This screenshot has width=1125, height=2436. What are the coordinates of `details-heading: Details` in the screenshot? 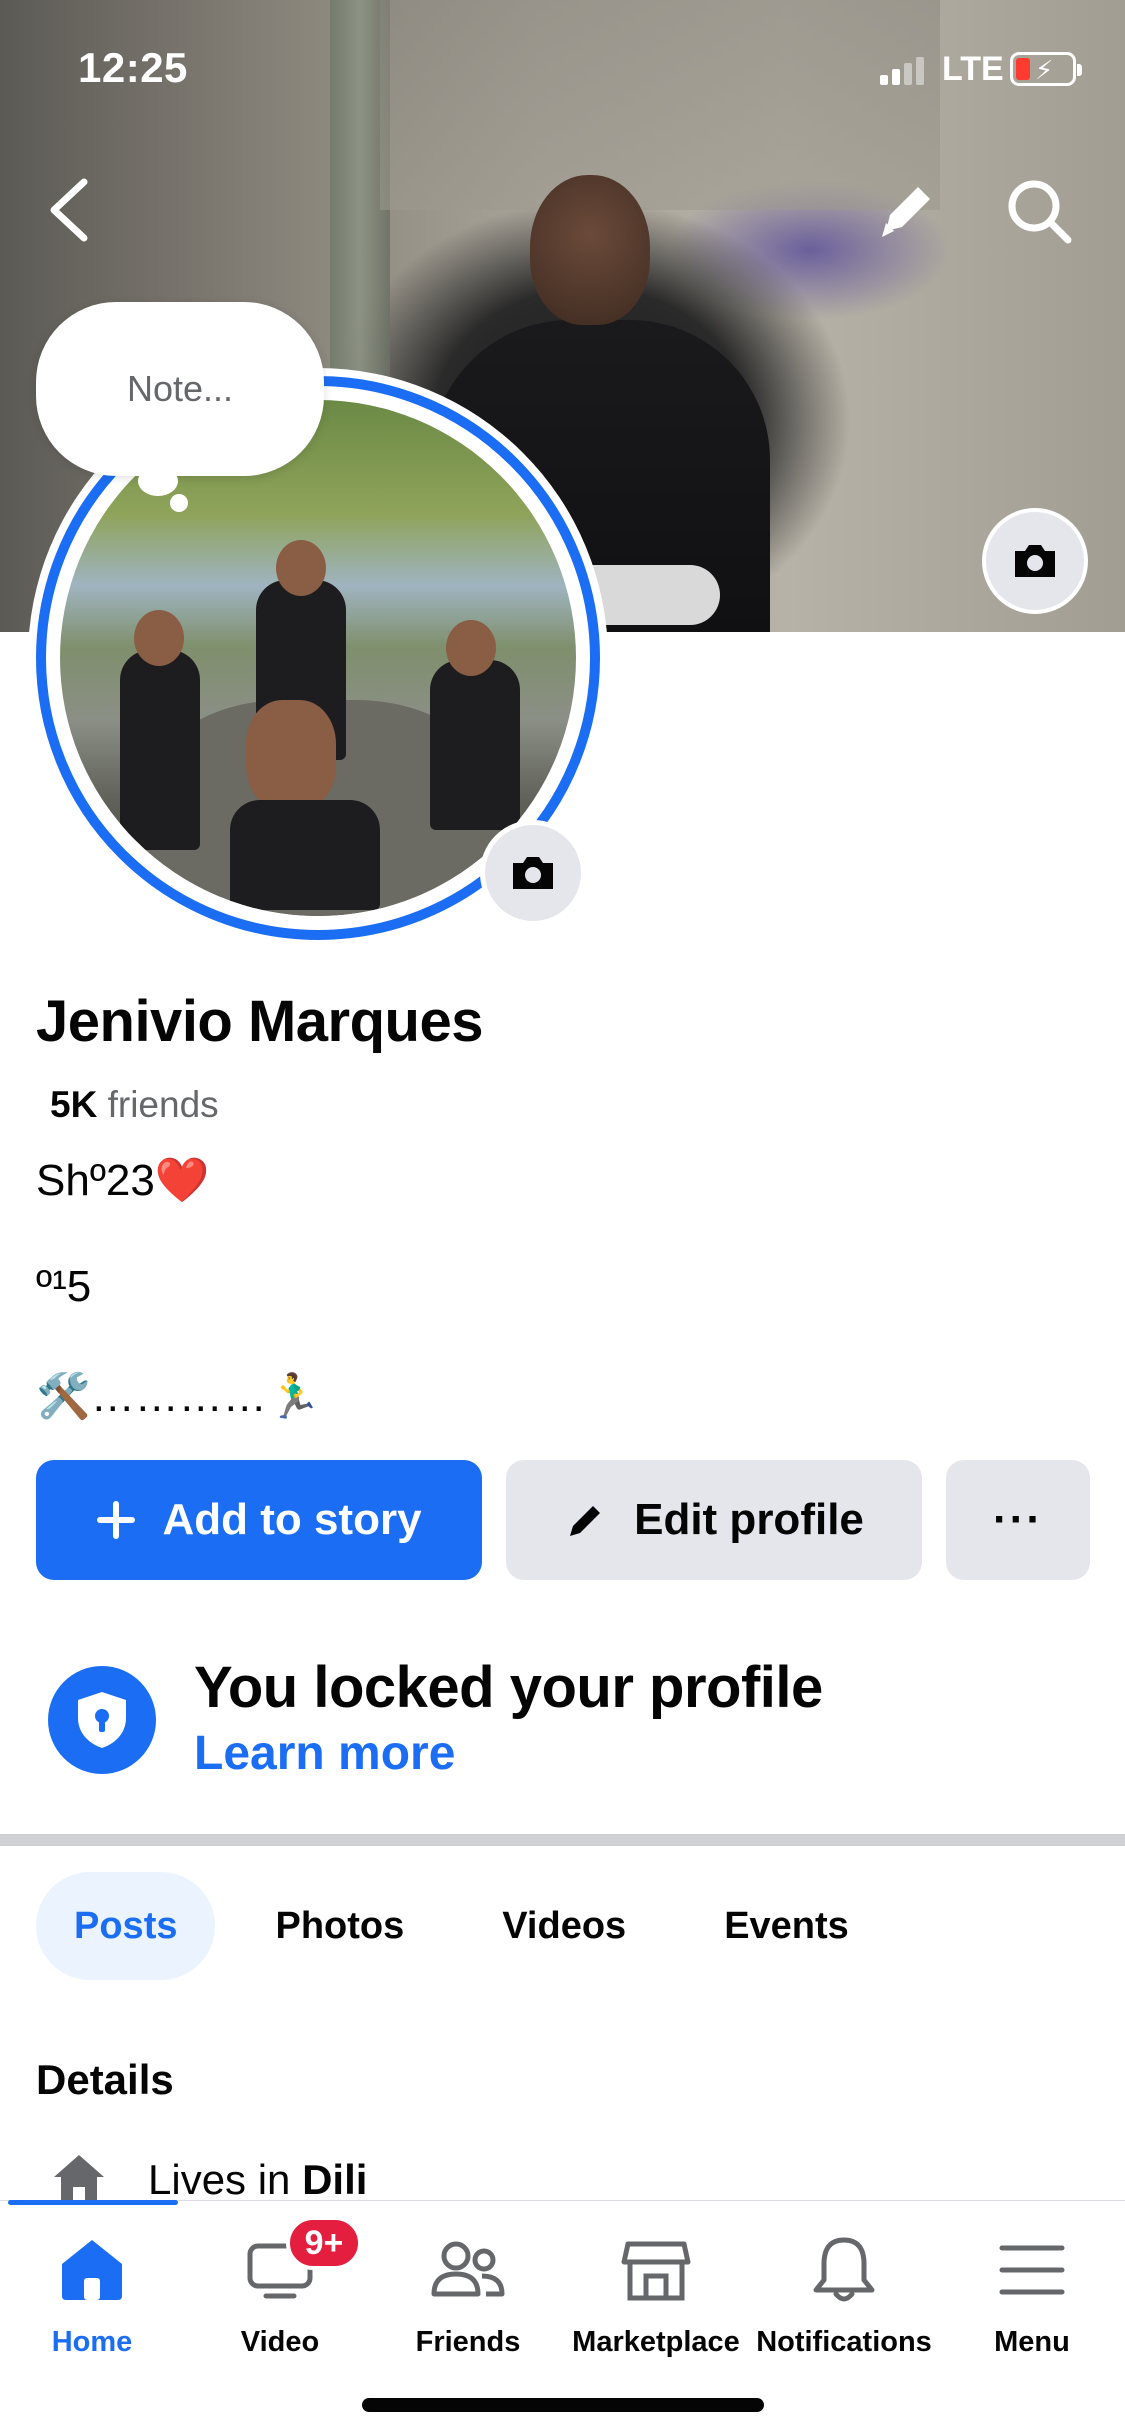 It's located at (105, 2079).